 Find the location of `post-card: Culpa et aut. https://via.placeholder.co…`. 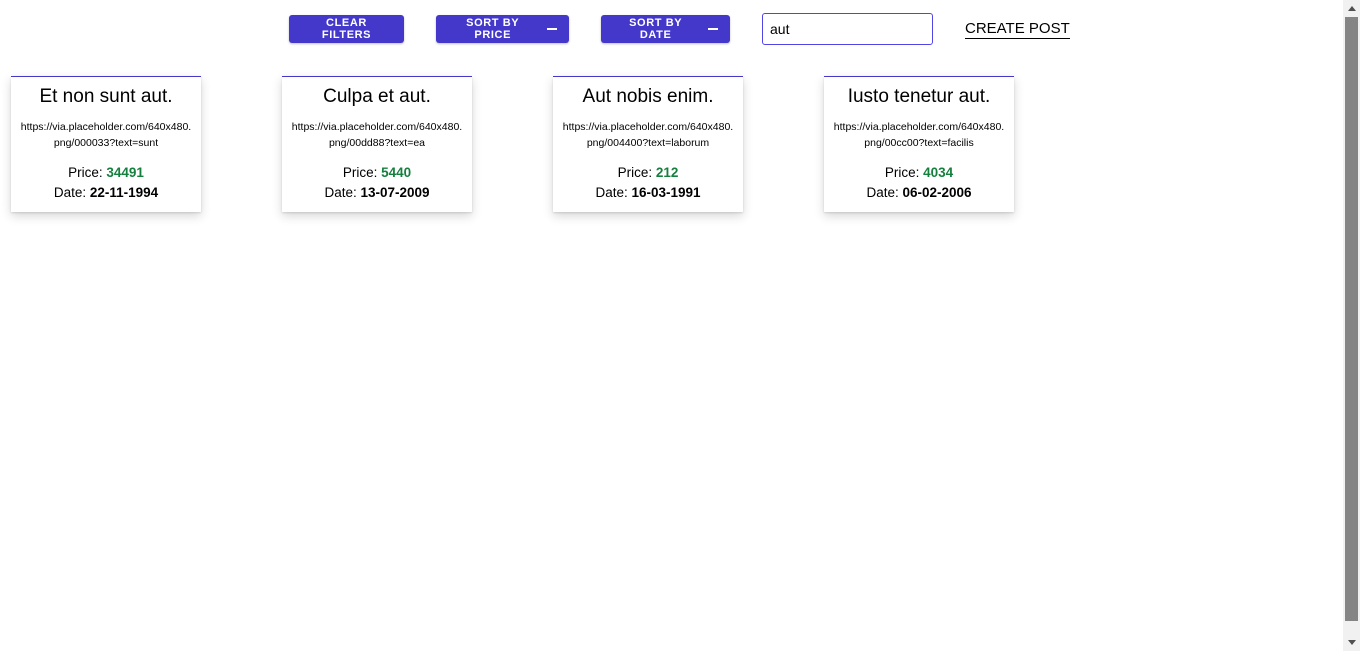

post-card: Culpa et aut. https://via.placeholder.co… is located at coordinates (377, 144).